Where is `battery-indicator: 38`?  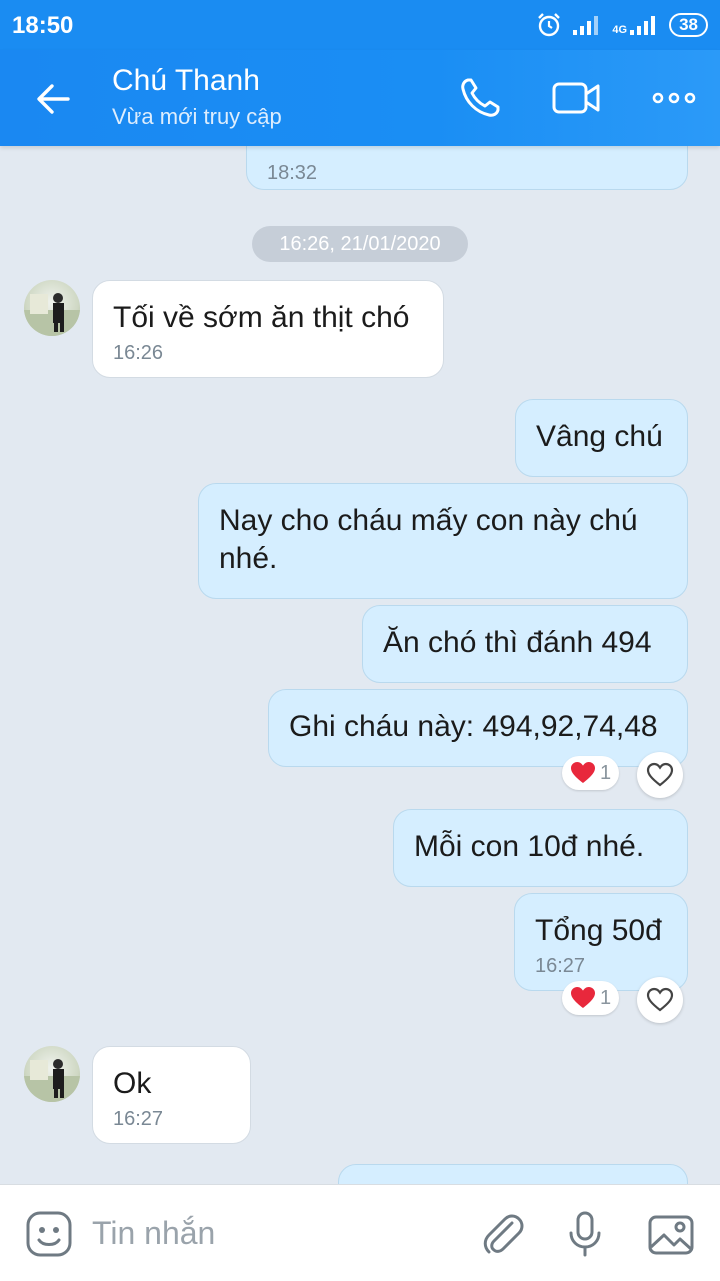
battery-indicator: 38 is located at coordinates (688, 25).